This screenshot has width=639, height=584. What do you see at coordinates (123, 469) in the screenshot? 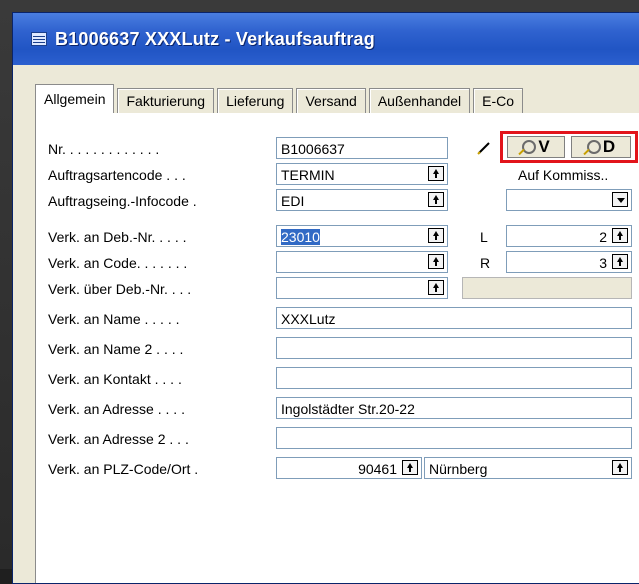
I see `plz-label: Verk. an PLZ-Code/Ort .` at bounding box center [123, 469].